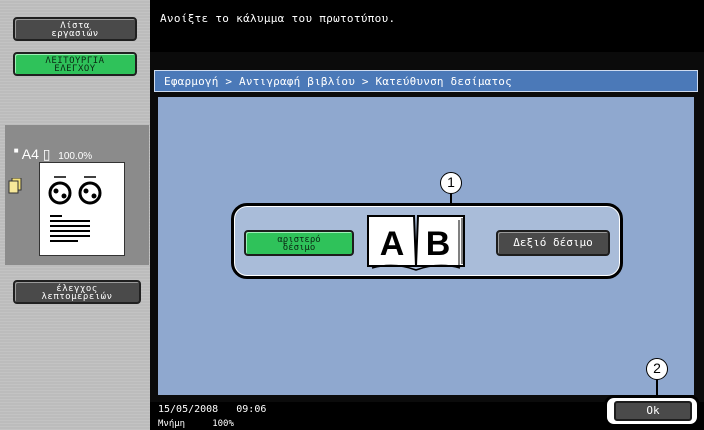 The image size is (704, 430). I want to click on check-details-button: έλεγχος λεπτομερειών, so click(77, 292).